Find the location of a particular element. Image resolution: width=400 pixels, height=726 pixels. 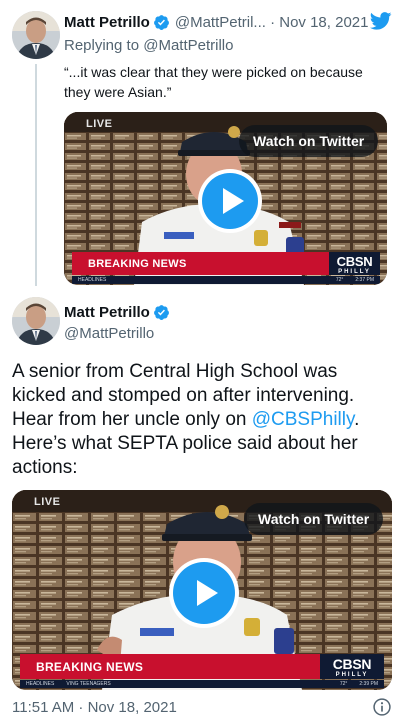

tweet2-text-line: Here’s what SEPTA police said about her is located at coordinates (185, 443).